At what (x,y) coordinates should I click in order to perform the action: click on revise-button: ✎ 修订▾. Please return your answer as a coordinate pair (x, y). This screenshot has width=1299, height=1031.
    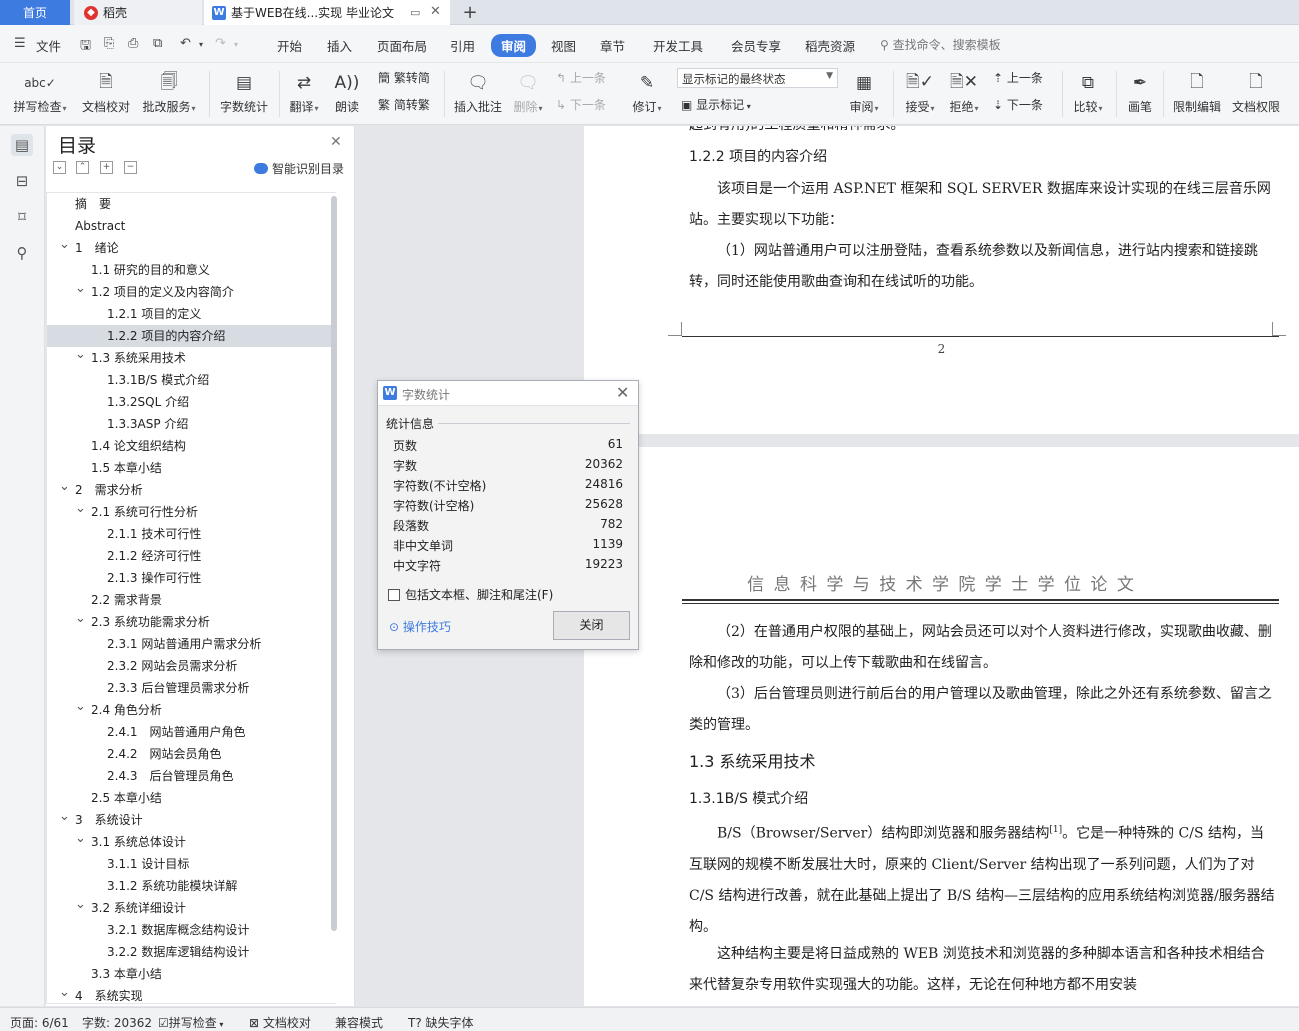
    Looking at the image, I should click on (647, 92).